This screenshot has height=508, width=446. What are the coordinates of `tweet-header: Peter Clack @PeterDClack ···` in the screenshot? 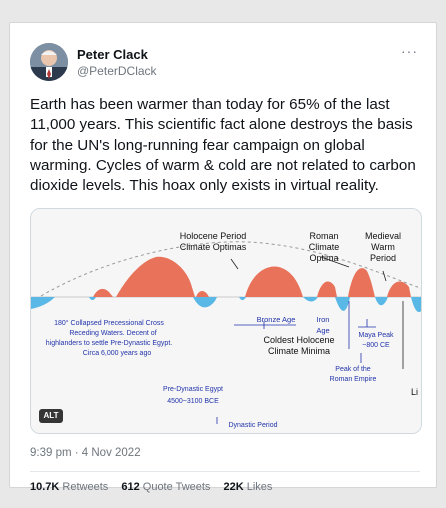 It's located at (225, 63).